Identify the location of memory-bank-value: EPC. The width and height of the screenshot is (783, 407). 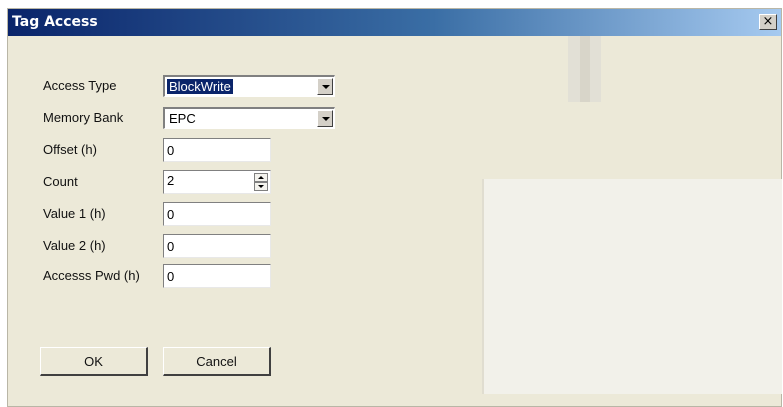
(182, 118).